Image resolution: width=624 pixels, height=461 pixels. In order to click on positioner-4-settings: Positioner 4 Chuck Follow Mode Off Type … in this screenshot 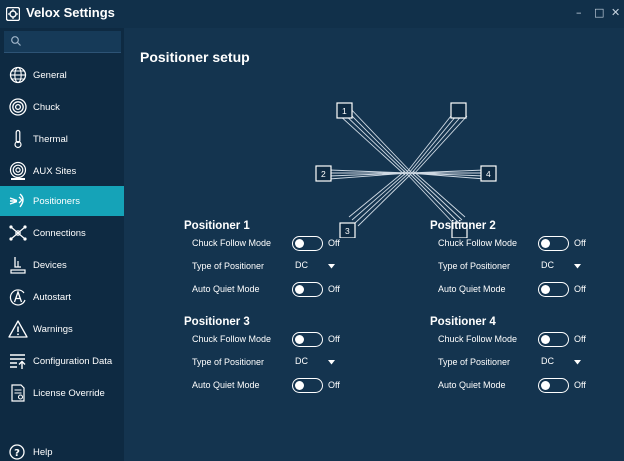, I will do `click(527, 359)`.